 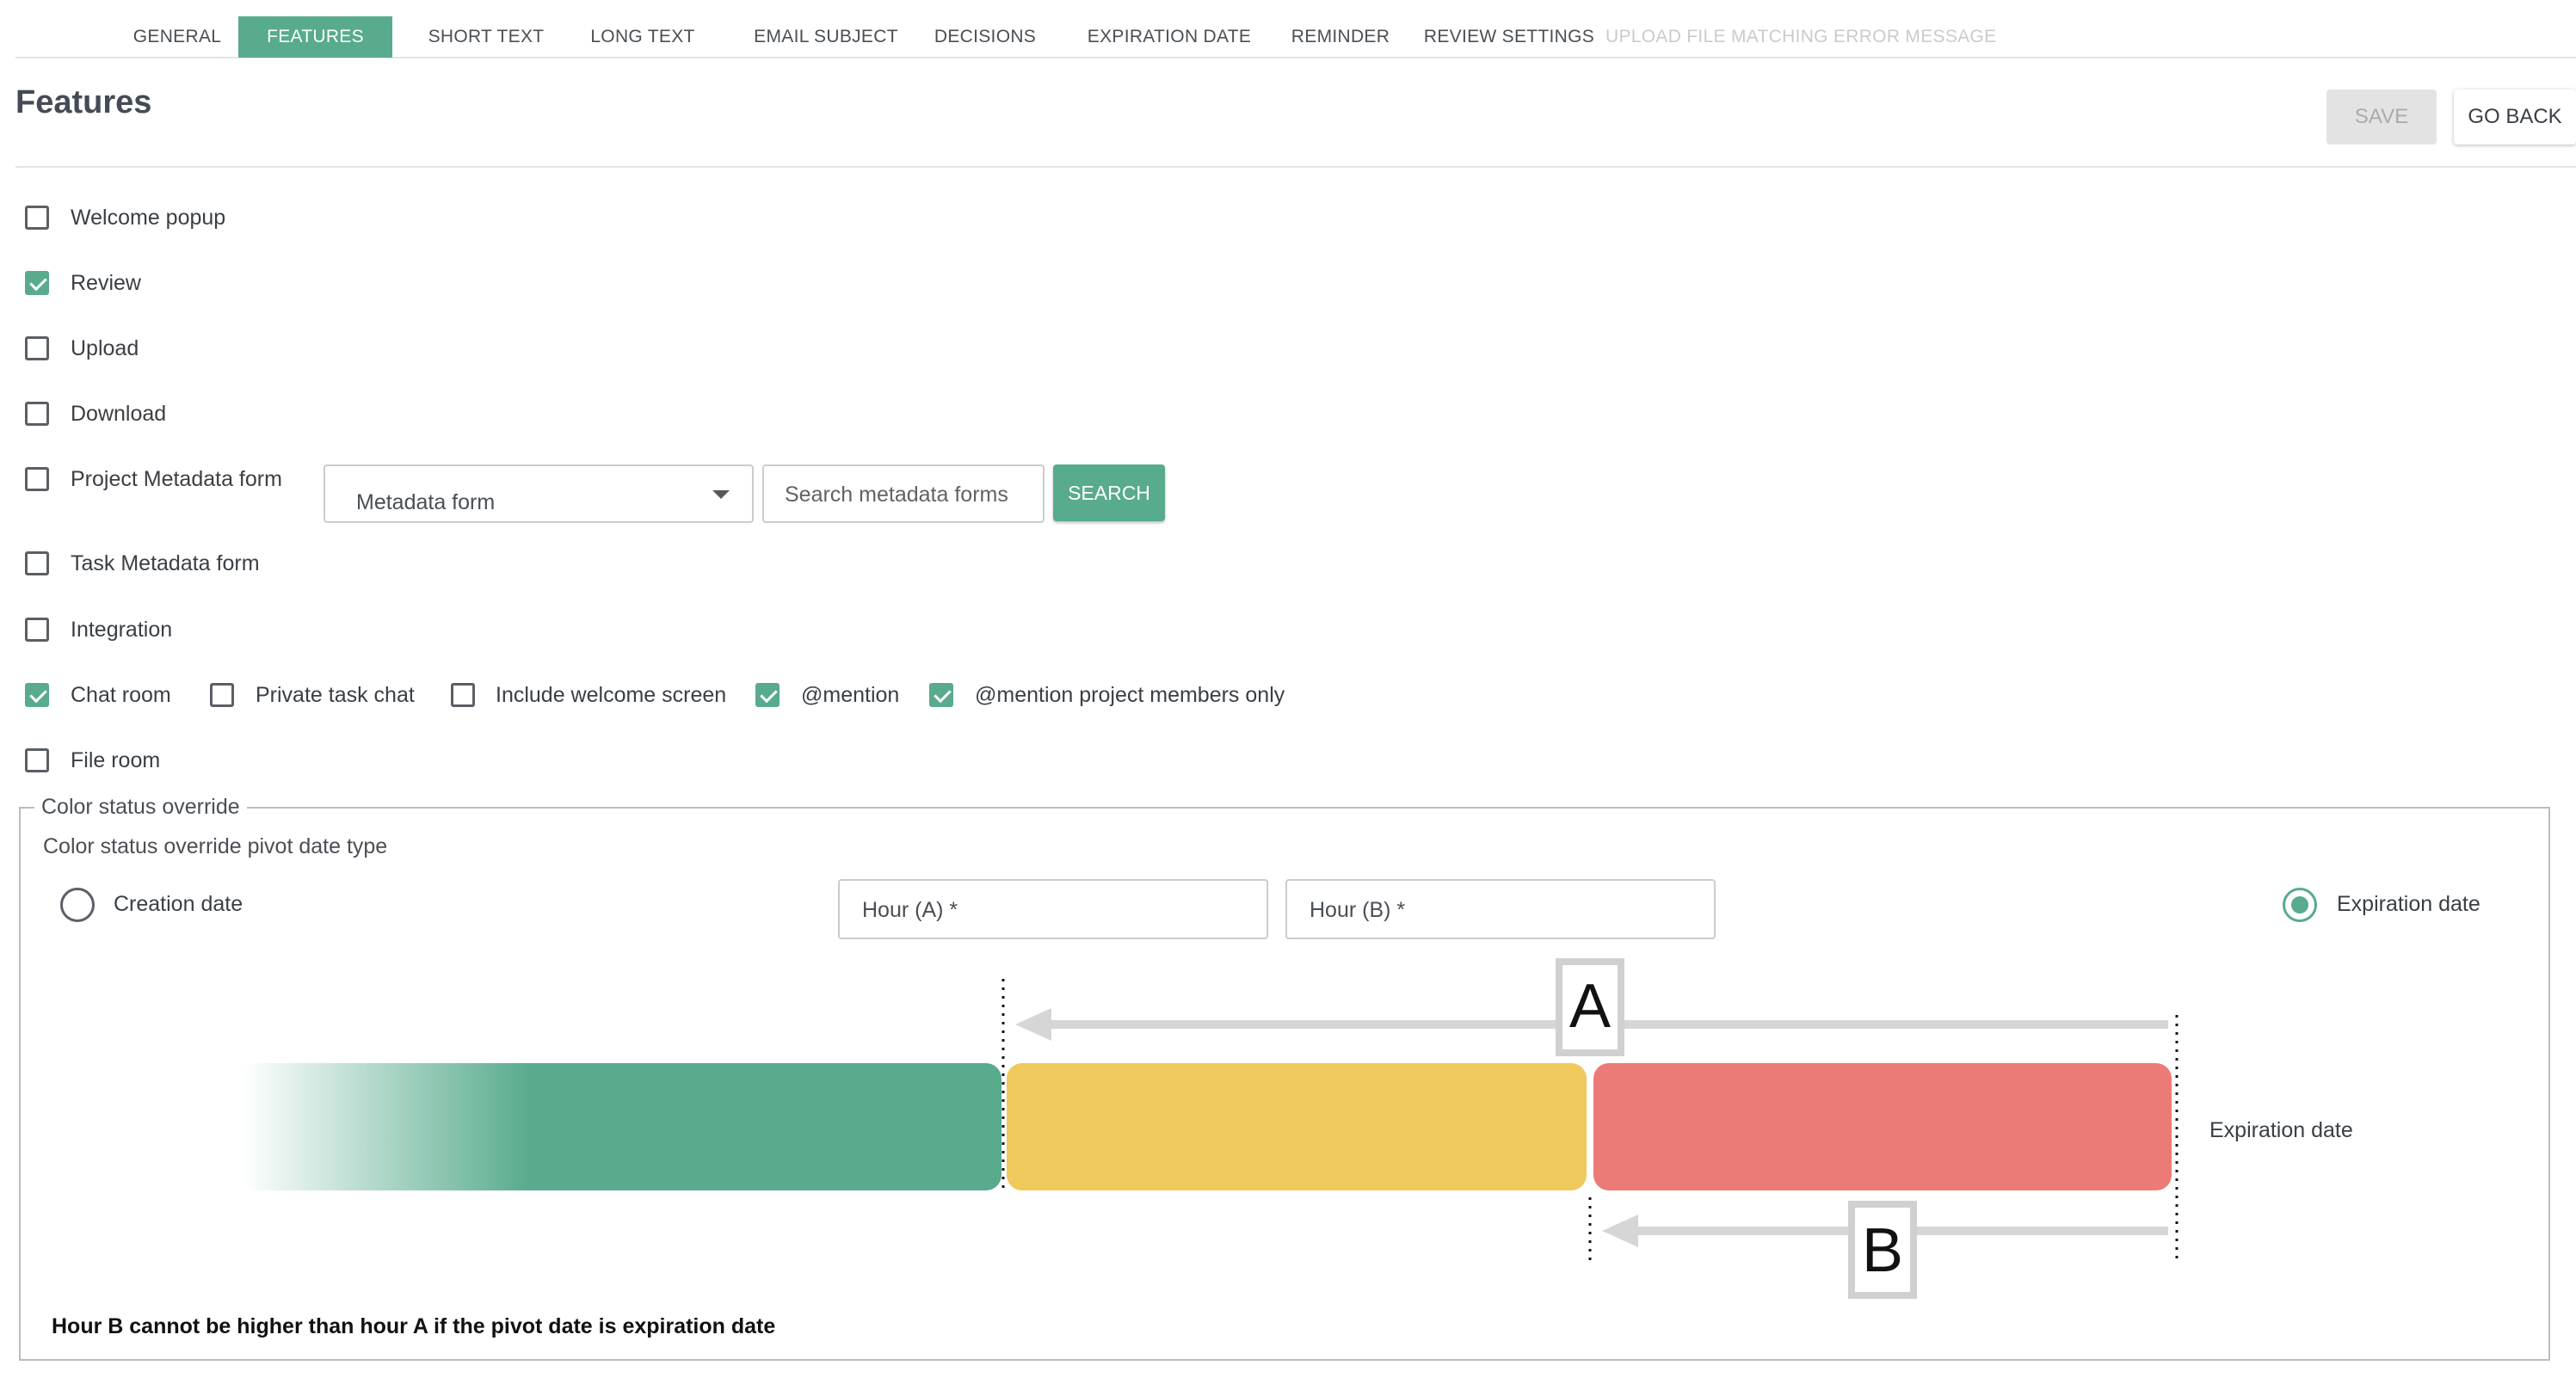 What do you see at coordinates (1033, 1024) in the screenshot?
I see `arrow-a-head` at bounding box center [1033, 1024].